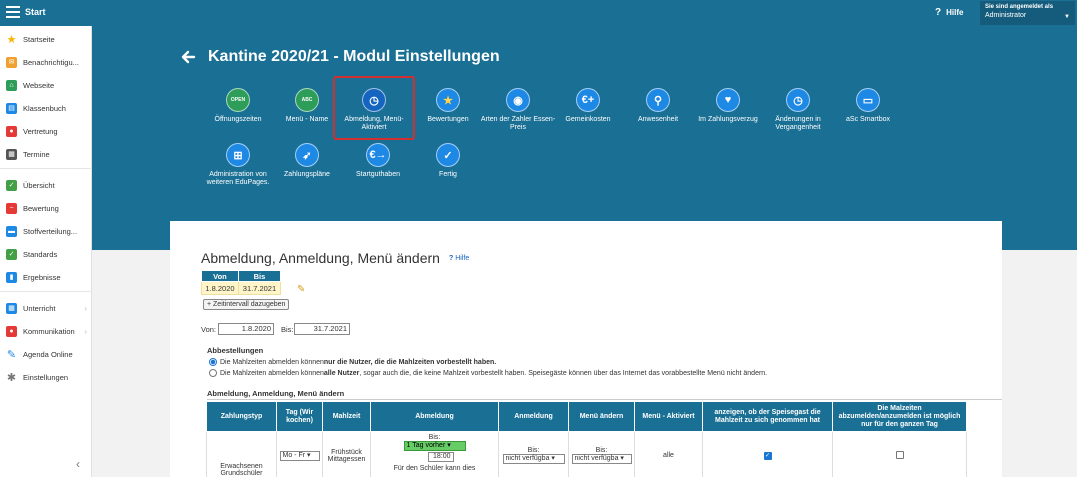 The width and height of the screenshot is (1077, 477). I want to click on sidebar-item-2: ⌂ Webseite, so click(46, 85).